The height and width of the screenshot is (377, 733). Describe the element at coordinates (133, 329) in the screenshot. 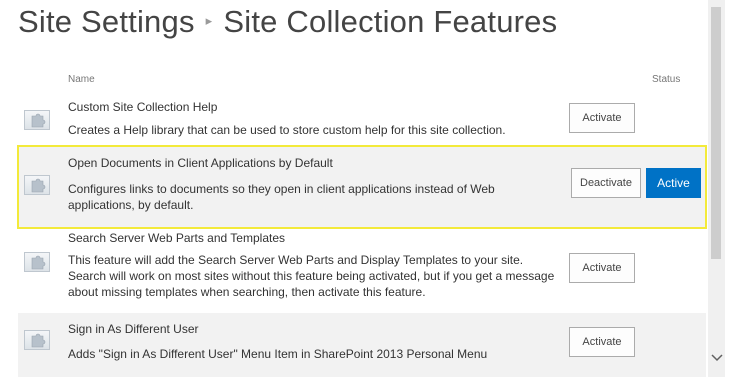

I see `feature-name: Sign in As Different User` at that location.